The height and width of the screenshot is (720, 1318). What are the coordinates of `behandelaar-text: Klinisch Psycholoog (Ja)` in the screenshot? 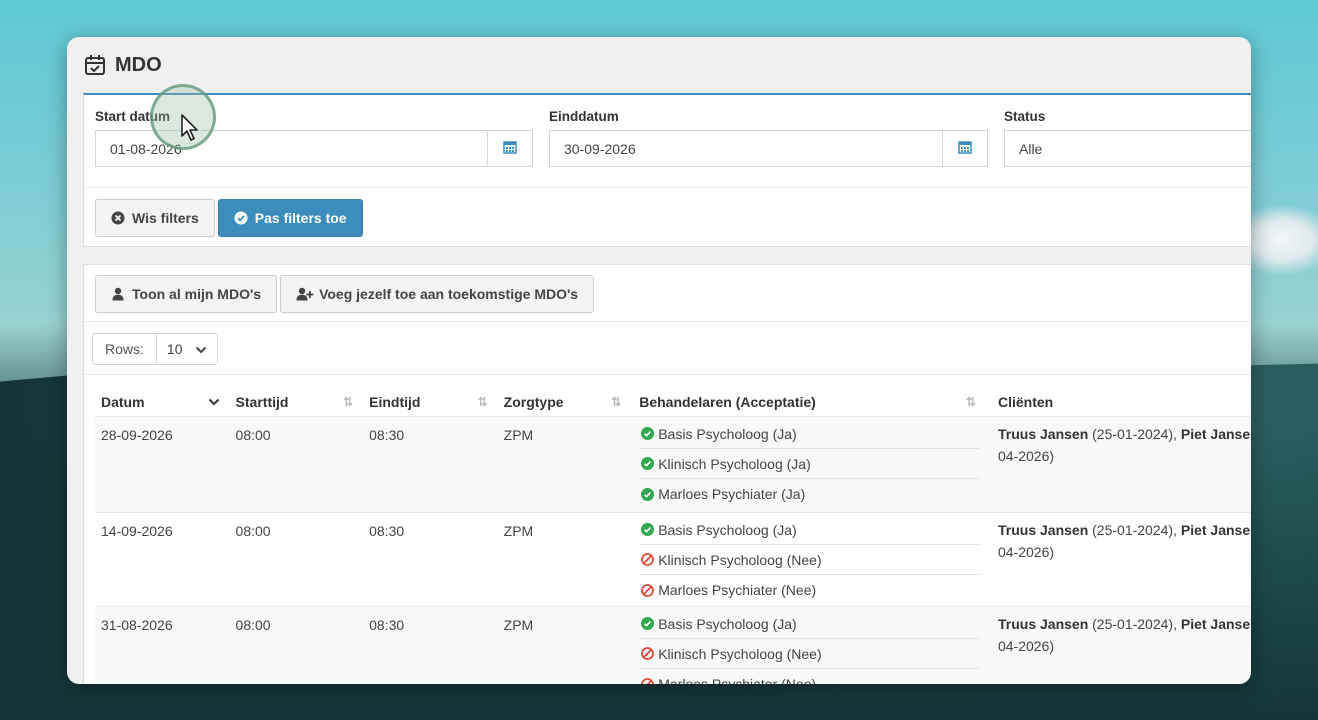 It's located at (734, 463).